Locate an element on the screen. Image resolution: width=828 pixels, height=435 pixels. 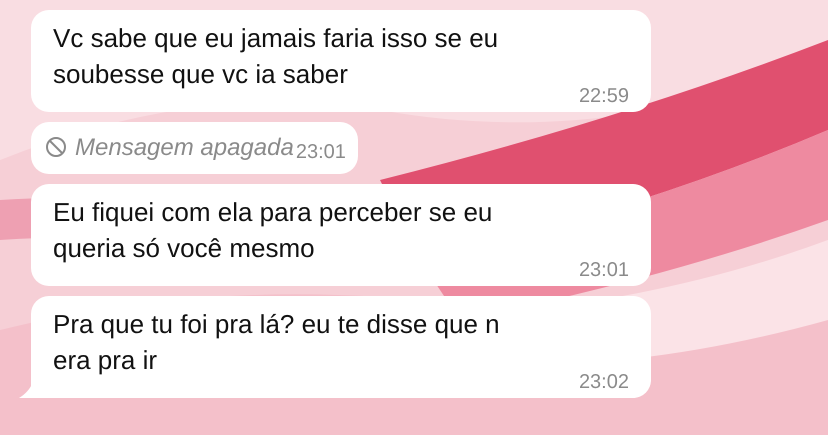
message-text: Vc sabe que eu jamais faria isso se eu soubesse que vc ia saber is located at coordinates (276, 56).